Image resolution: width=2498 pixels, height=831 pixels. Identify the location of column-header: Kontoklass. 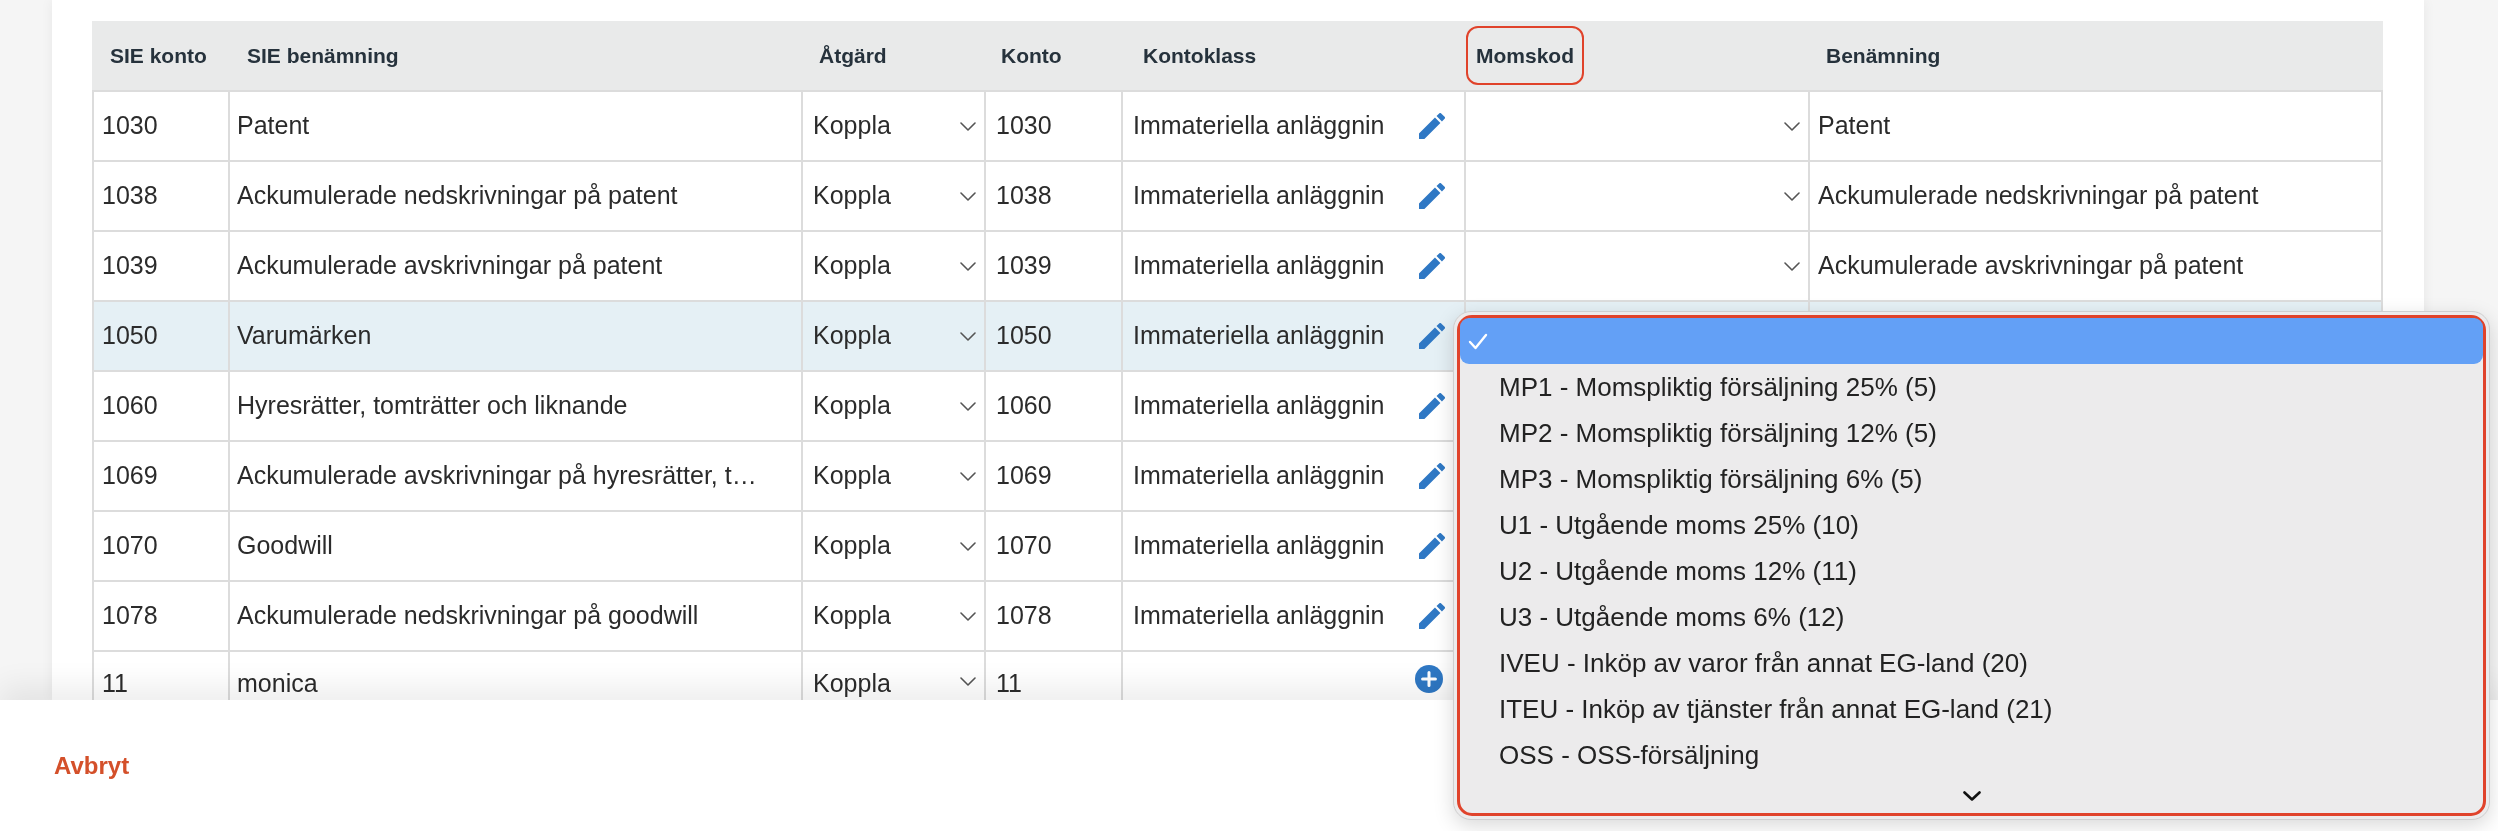
(1200, 55).